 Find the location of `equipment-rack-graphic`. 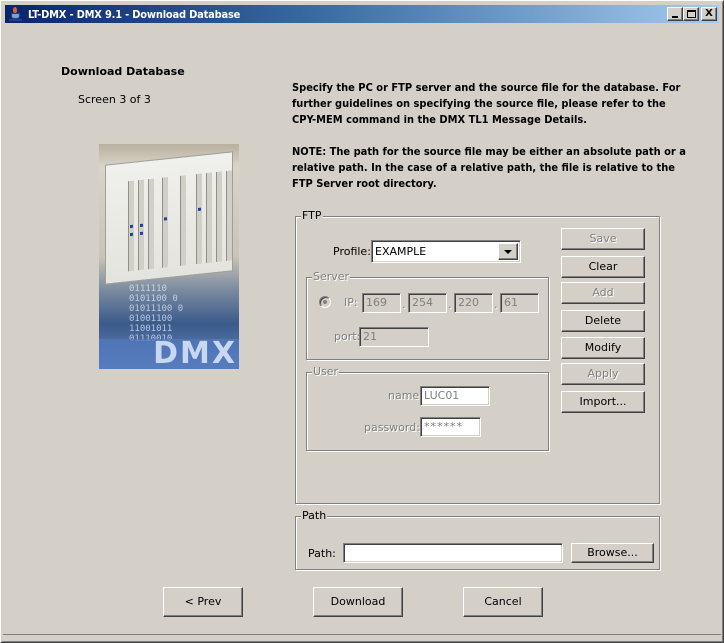

equipment-rack-graphic is located at coordinates (169, 218).